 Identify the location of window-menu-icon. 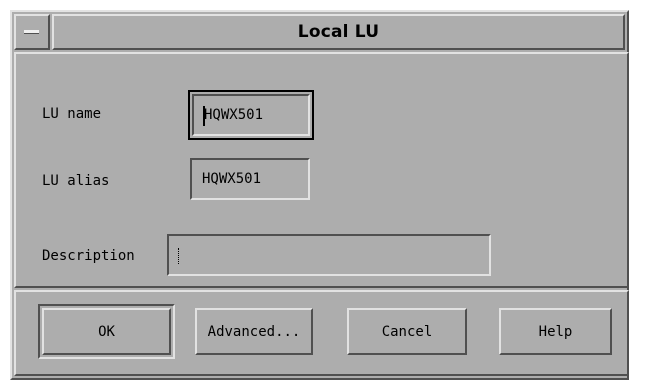
(31, 32).